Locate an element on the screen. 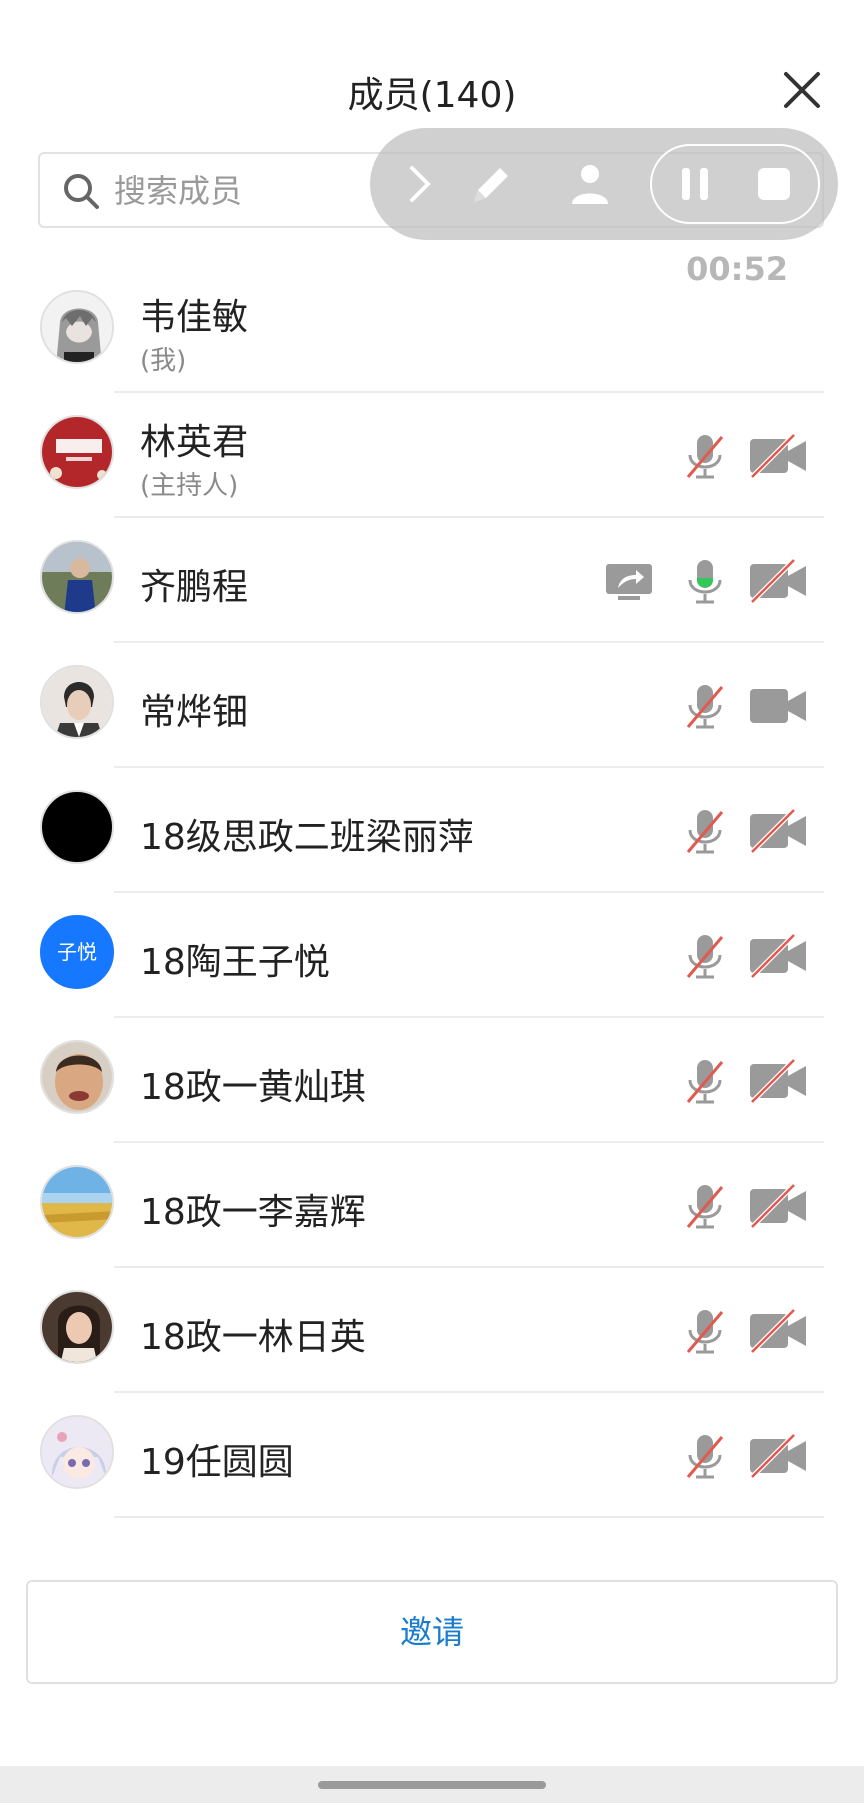 Image resolution: width=864 pixels, height=1803 pixels. member-name: 18政一黄灿琪 is located at coordinates (253, 1087).